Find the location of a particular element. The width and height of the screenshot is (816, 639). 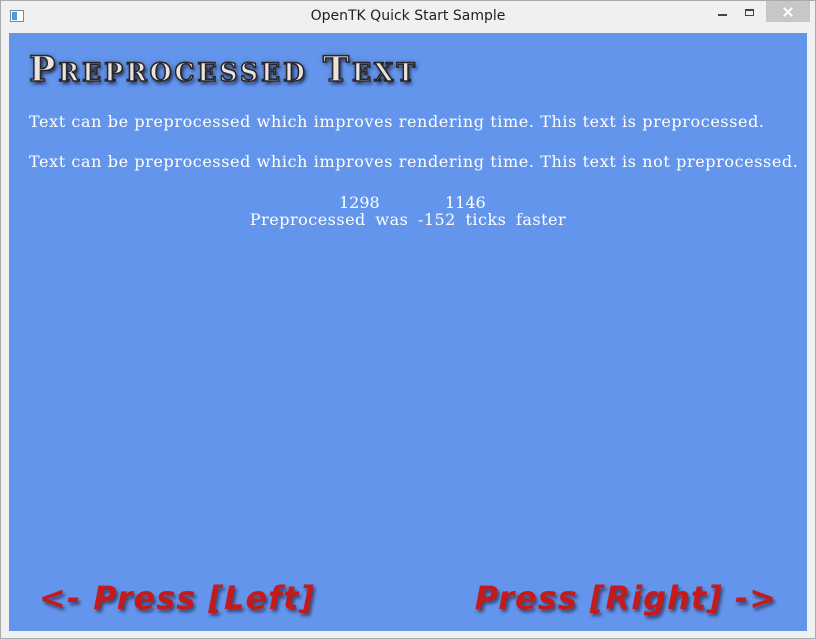

title-bar: OpenTK Quick Start Sample is located at coordinates (408, 16).